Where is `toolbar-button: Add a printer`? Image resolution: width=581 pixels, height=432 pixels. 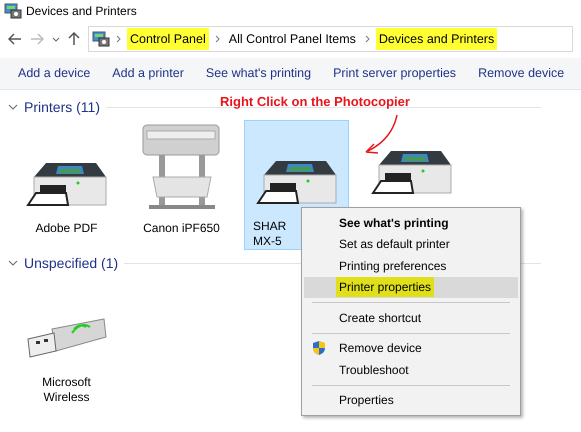
toolbar-button: Add a printer is located at coordinates (148, 73).